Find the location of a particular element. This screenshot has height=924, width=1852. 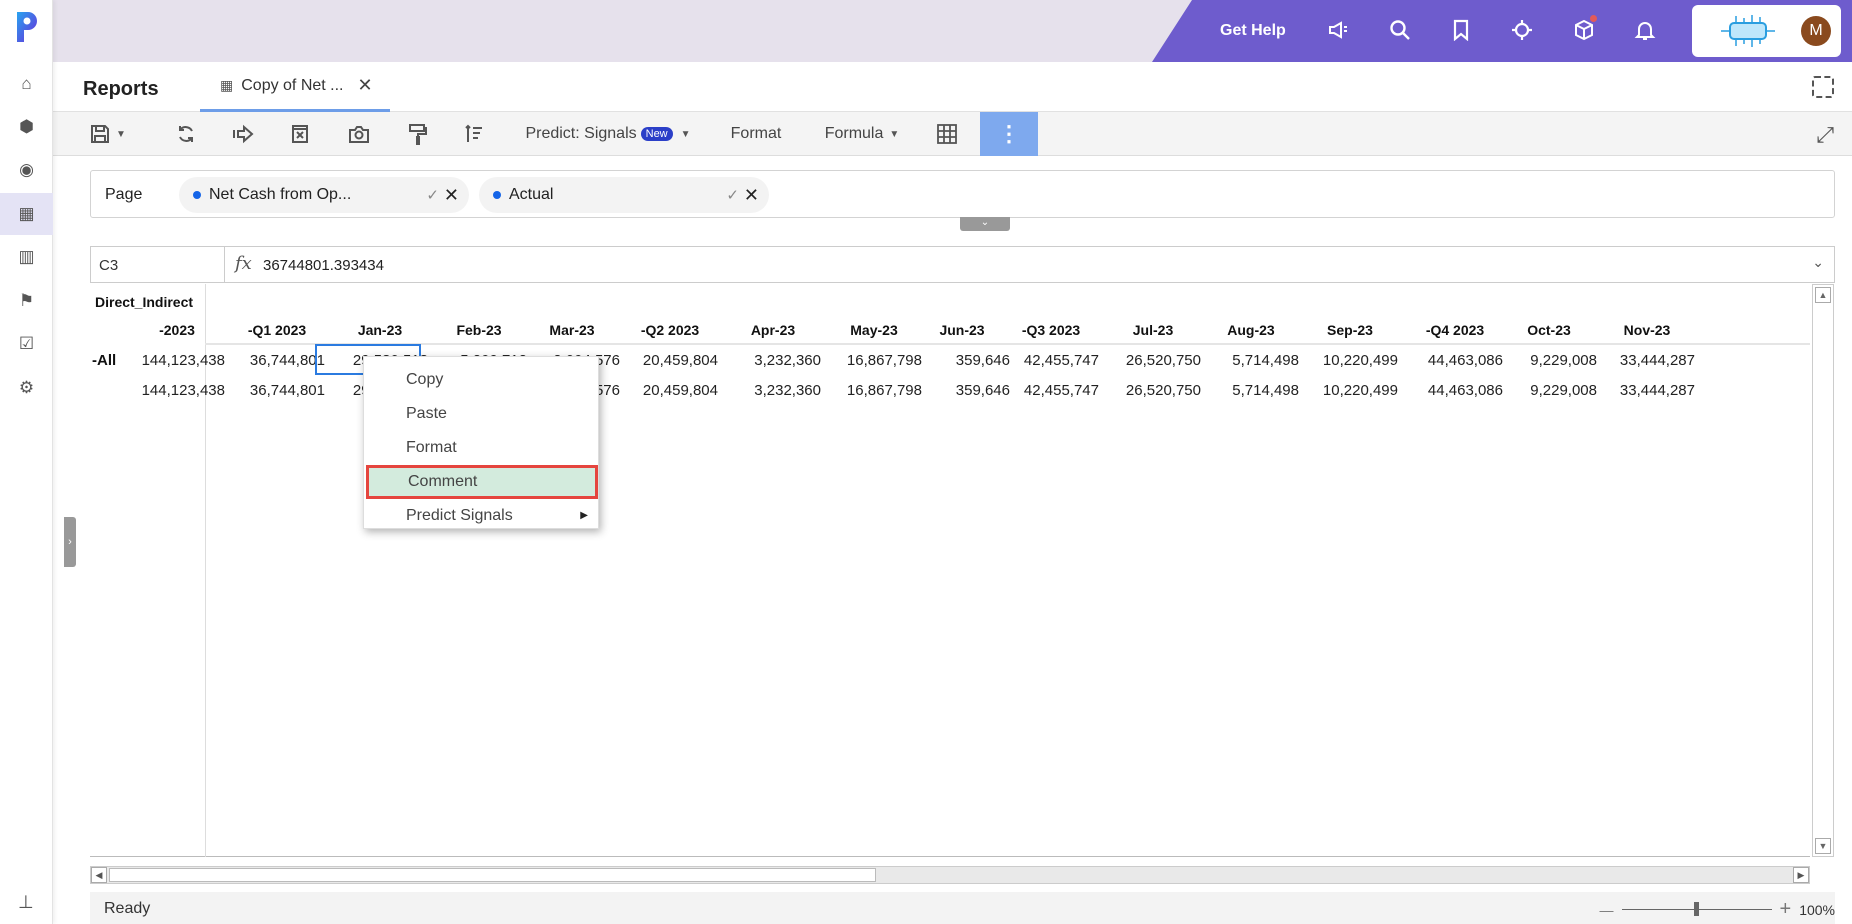

column-header: Sep-23 is located at coordinates (1350, 330).